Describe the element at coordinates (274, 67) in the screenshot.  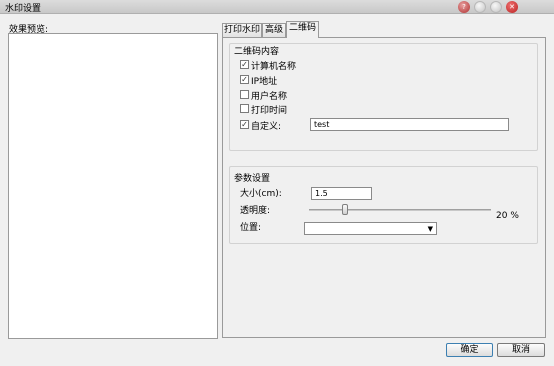
I see `option-label: 计算机名称` at that location.